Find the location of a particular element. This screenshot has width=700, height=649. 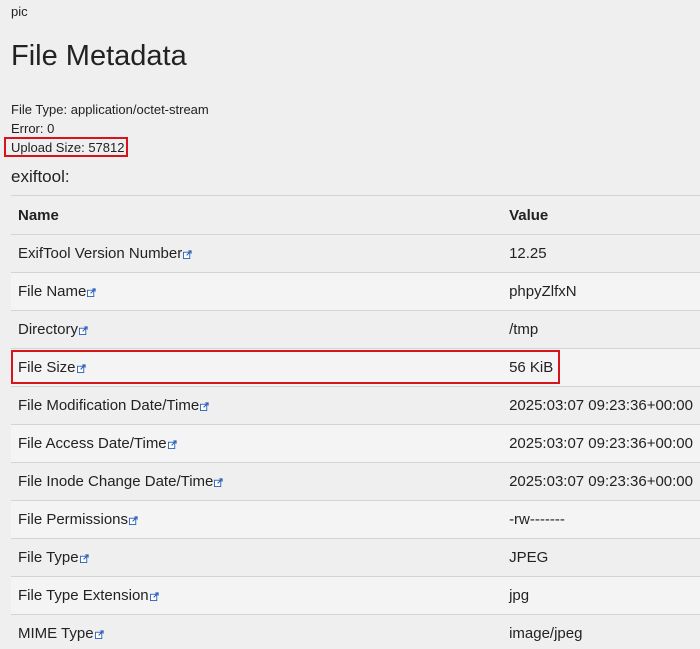

row-value: JPEG is located at coordinates (601, 557).